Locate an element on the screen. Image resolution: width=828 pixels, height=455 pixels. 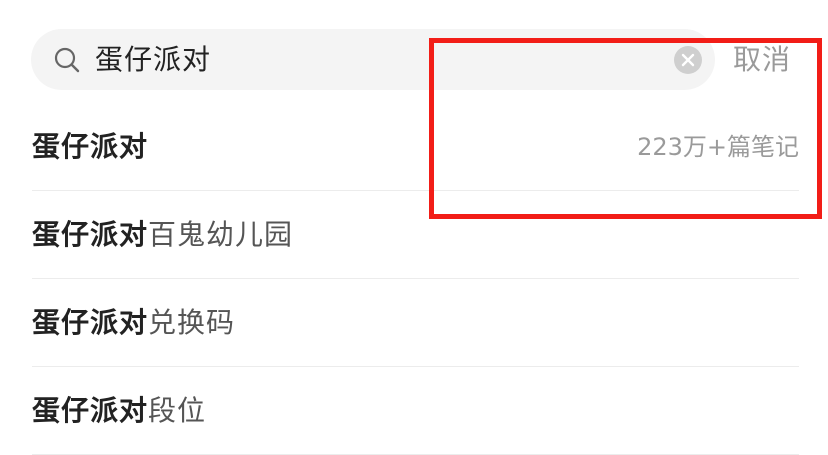
suggestion-completion: 段位 is located at coordinates (177, 410).